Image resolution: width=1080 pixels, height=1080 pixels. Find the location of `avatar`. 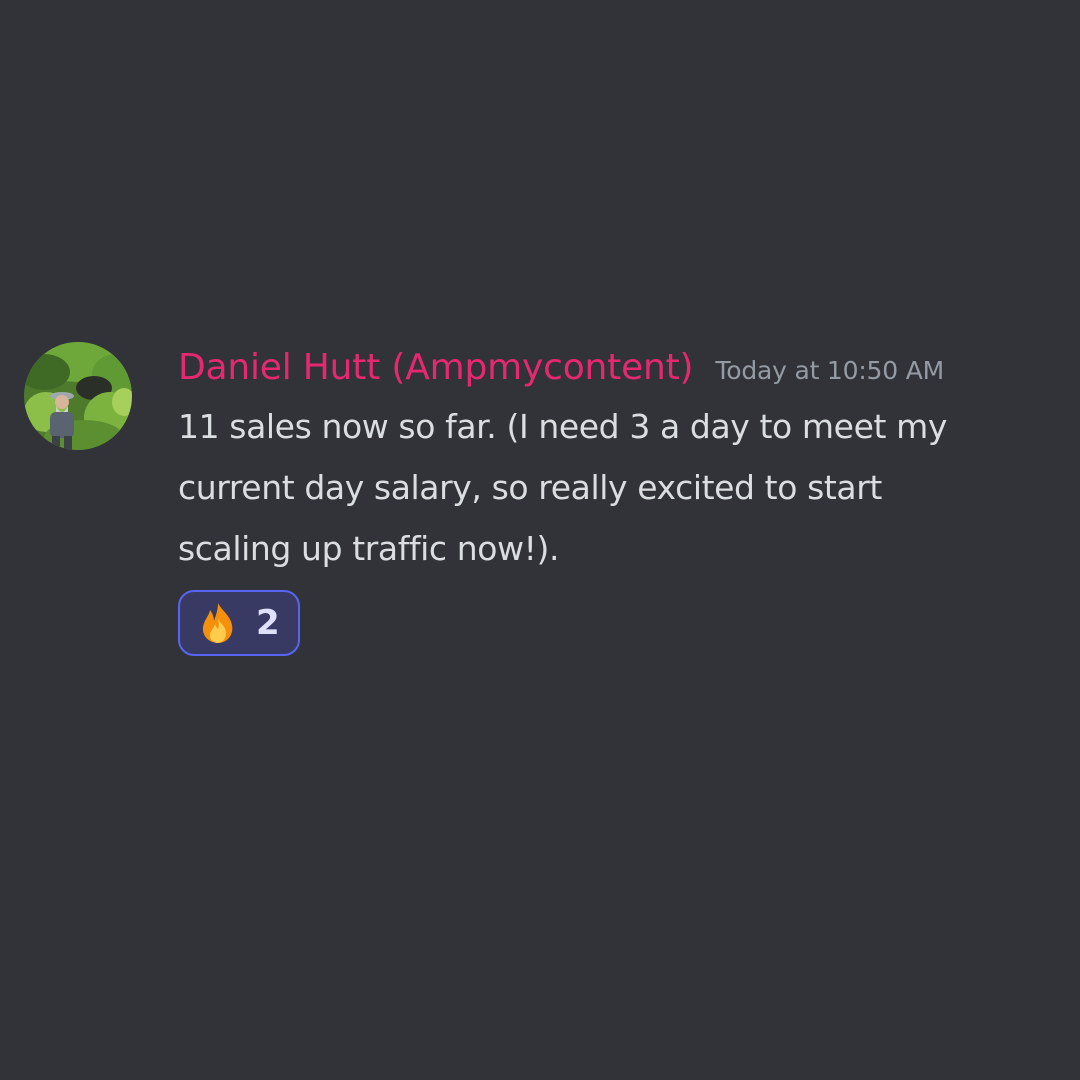

avatar is located at coordinates (78, 396).